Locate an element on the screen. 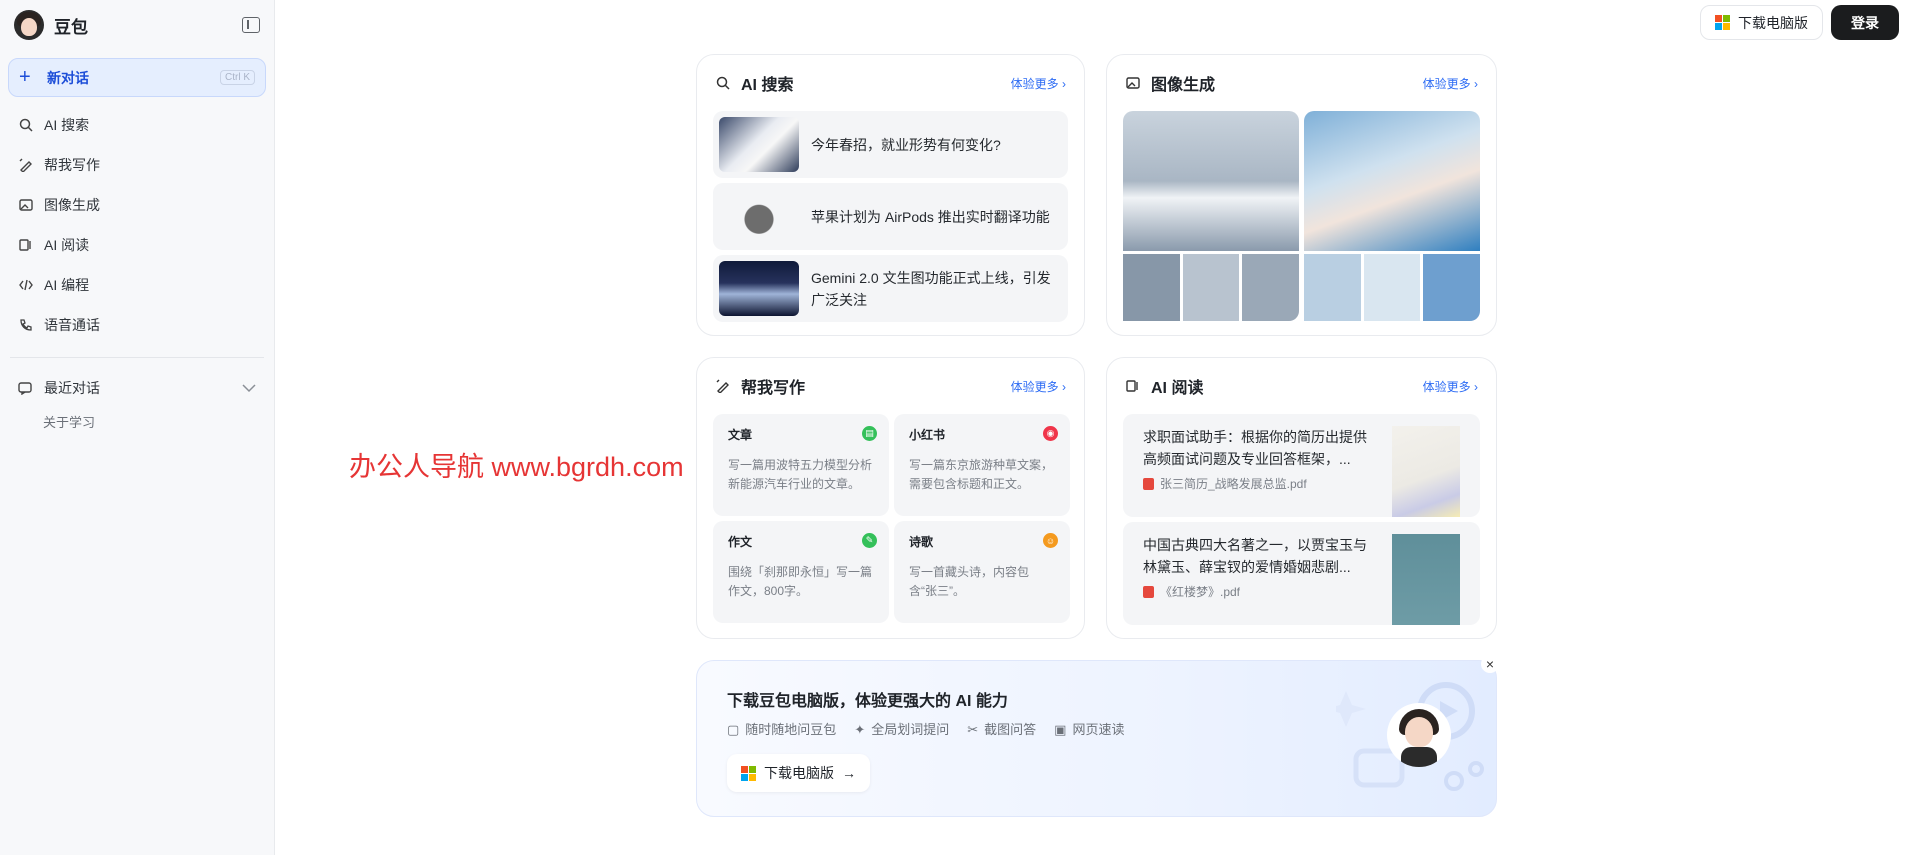 The image size is (1913, 855). arrow-right-icon: → is located at coordinates (849, 773).